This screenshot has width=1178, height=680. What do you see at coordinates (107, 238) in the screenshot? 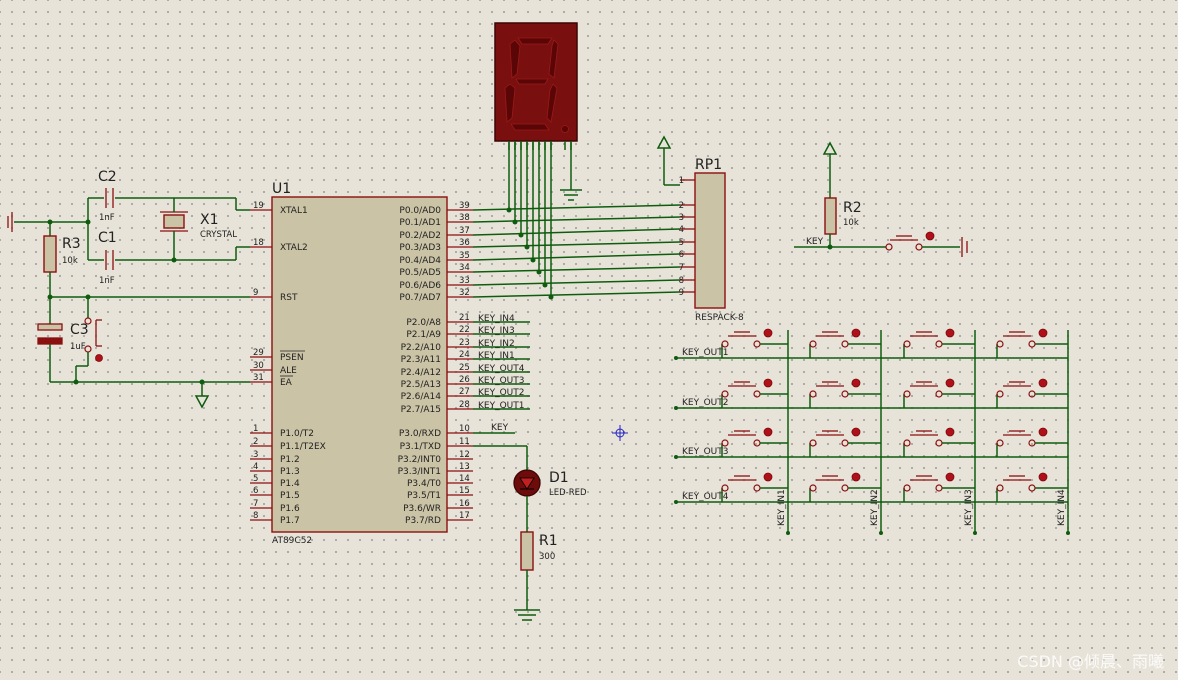
I see `c1-ref: C1` at bounding box center [107, 238].